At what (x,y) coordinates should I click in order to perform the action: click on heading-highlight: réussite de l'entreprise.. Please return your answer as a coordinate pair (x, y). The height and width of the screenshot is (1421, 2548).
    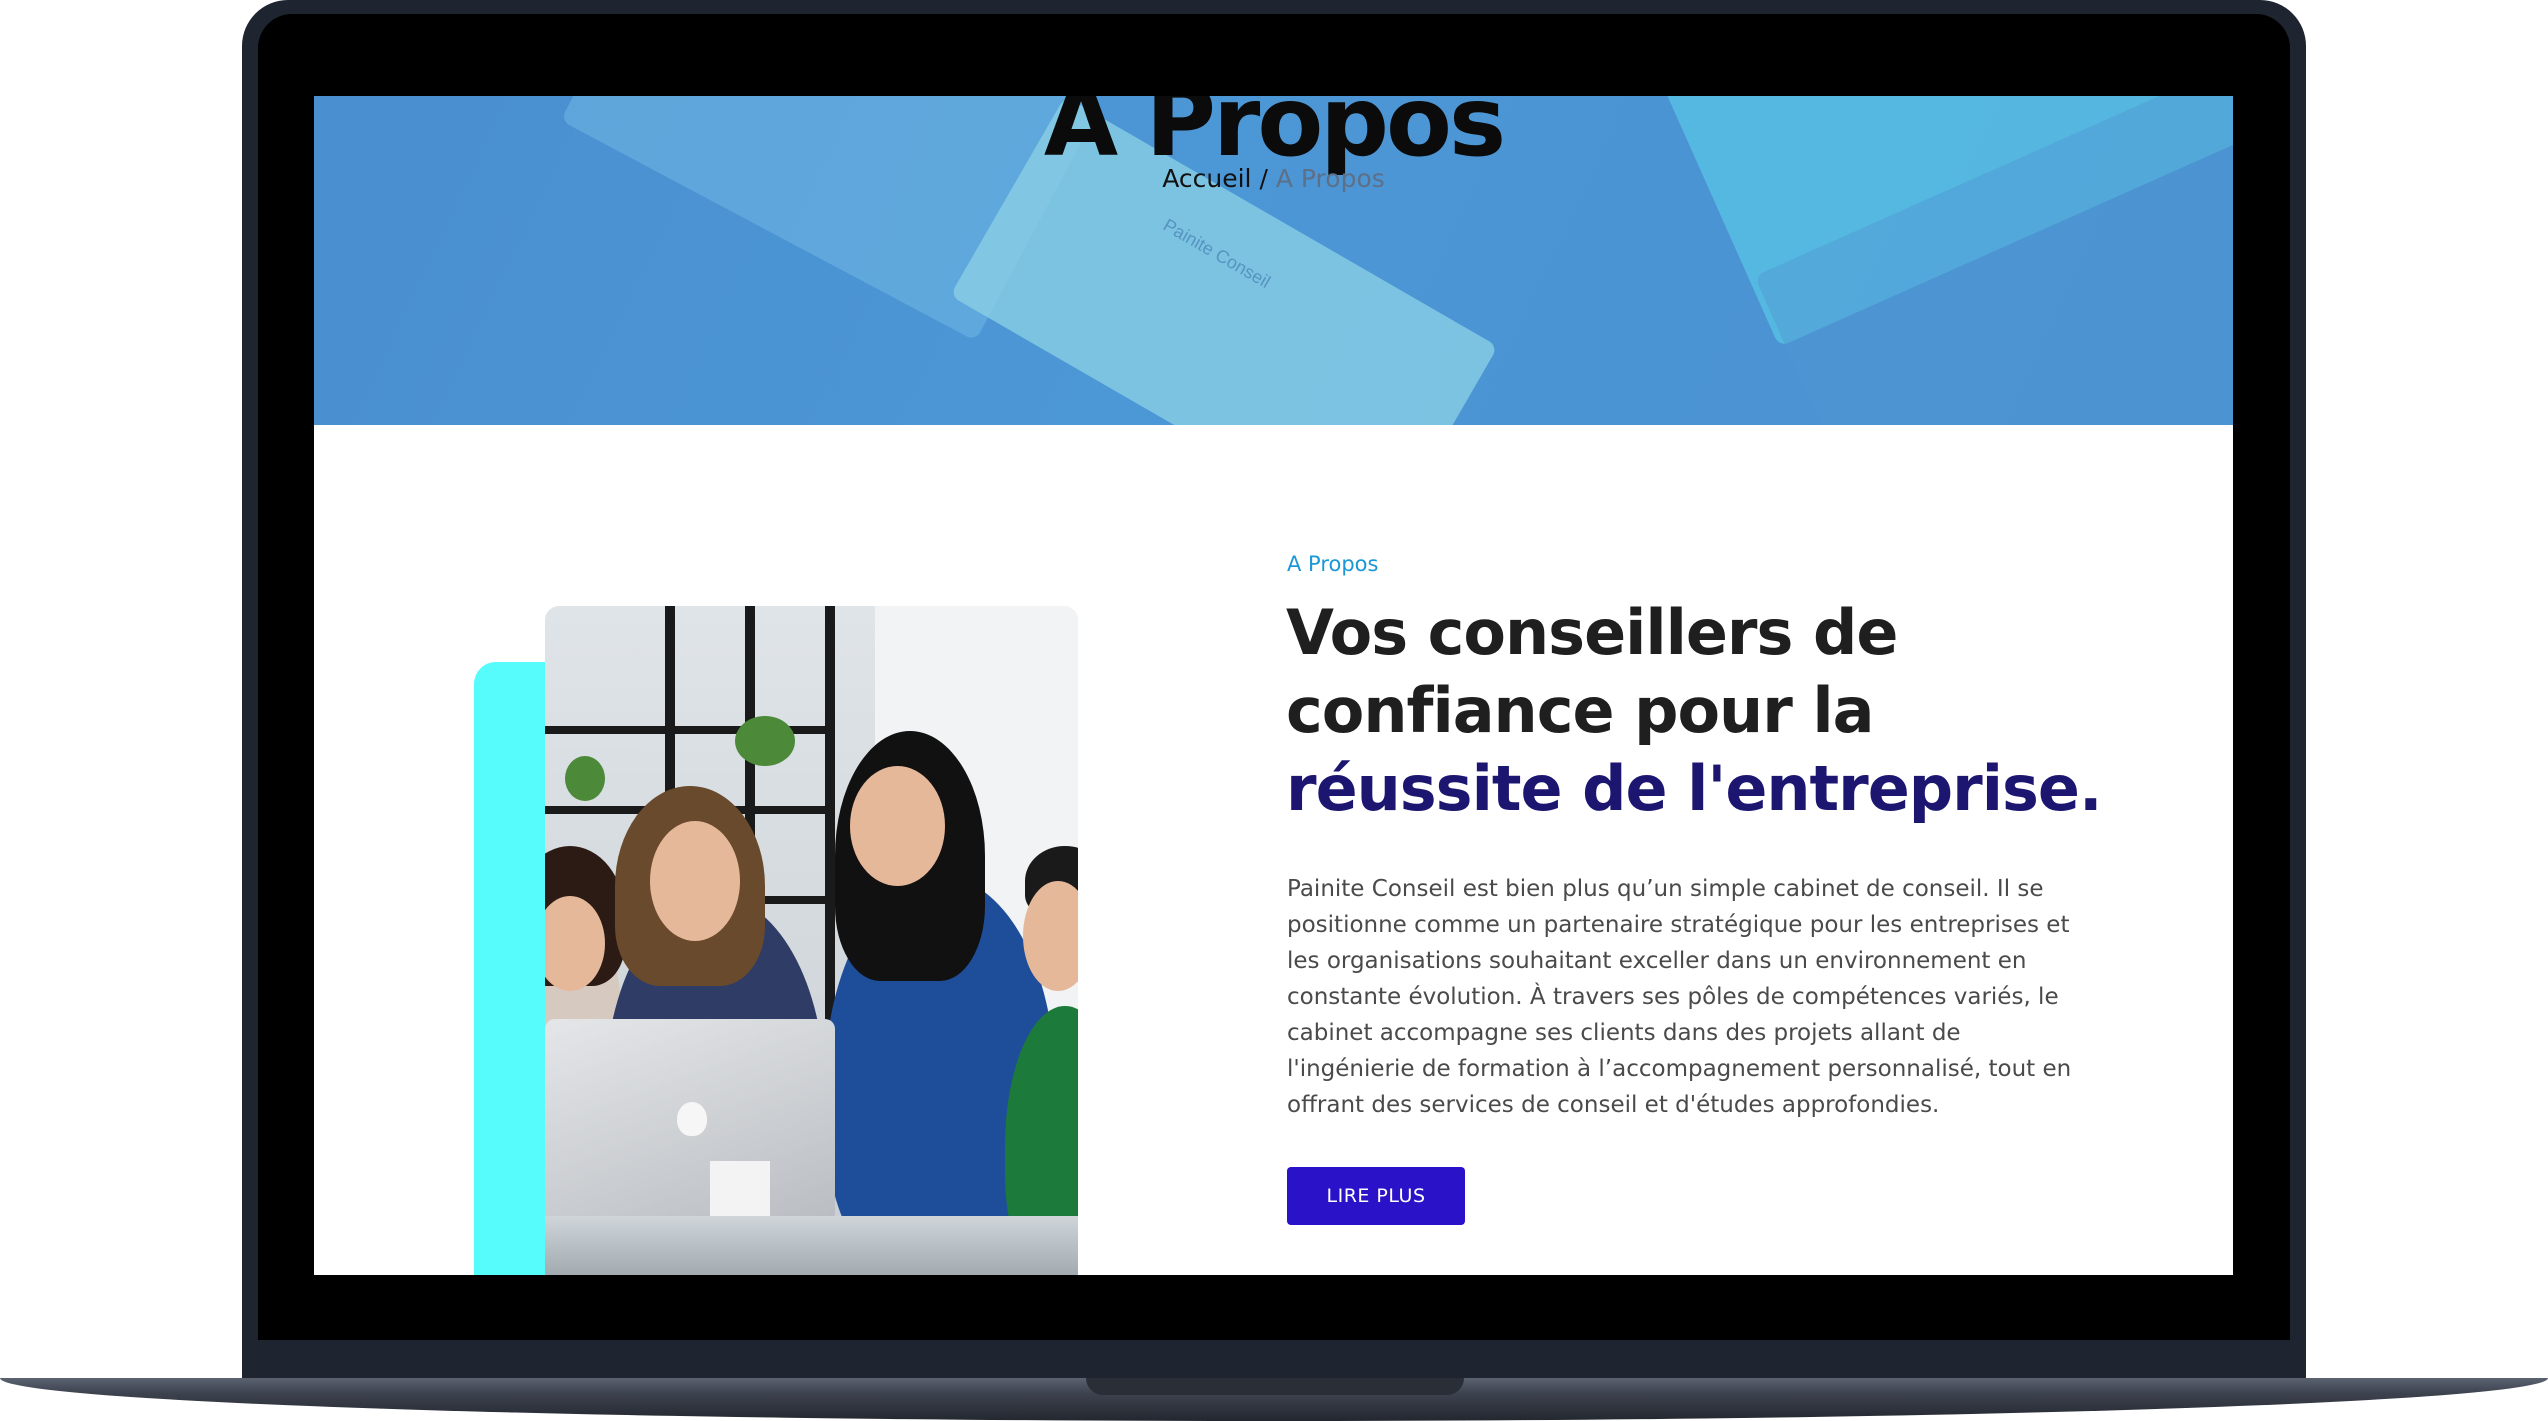
    Looking at the image, I should click on (1694, 788).